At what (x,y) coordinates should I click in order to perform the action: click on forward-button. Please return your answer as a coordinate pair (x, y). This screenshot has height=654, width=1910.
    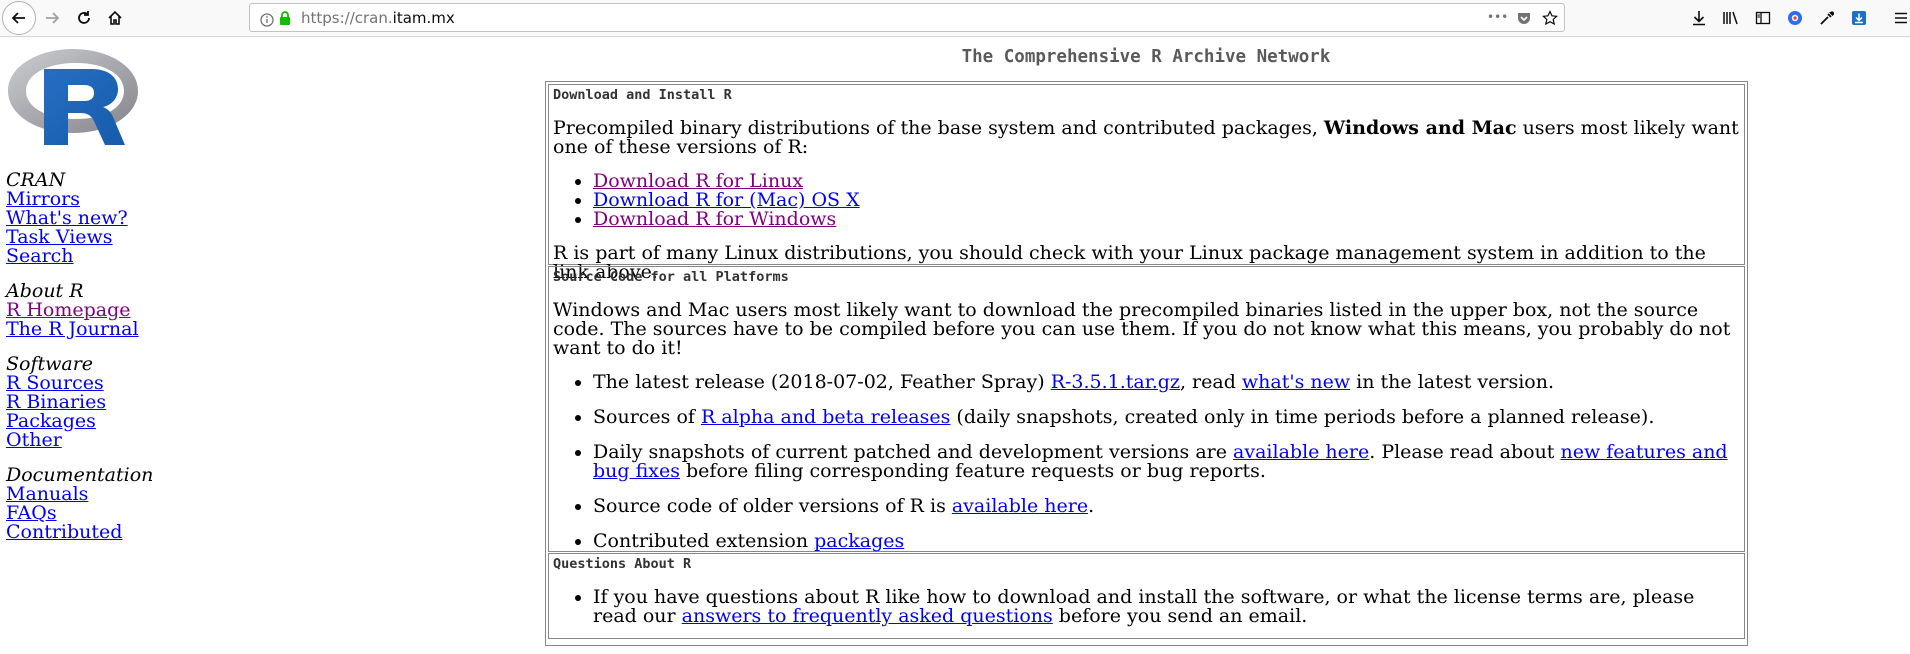
    Looking at the image, I should click on (52, 18).